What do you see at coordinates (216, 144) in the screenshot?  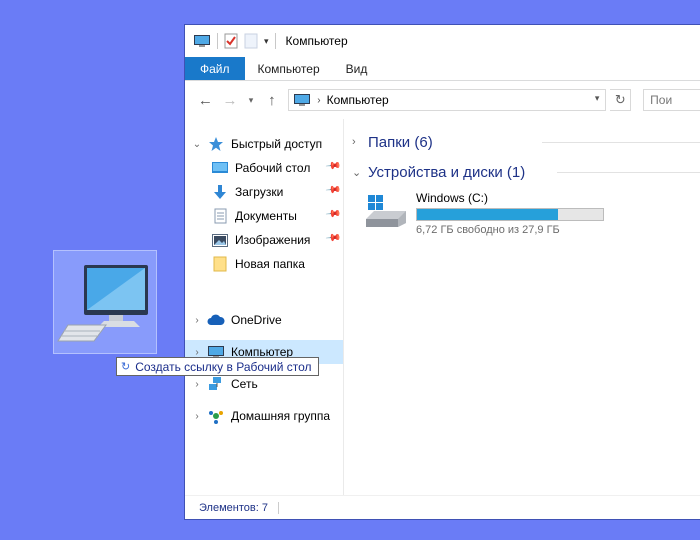 I see `star-icon` at bounding box center [216, 144].